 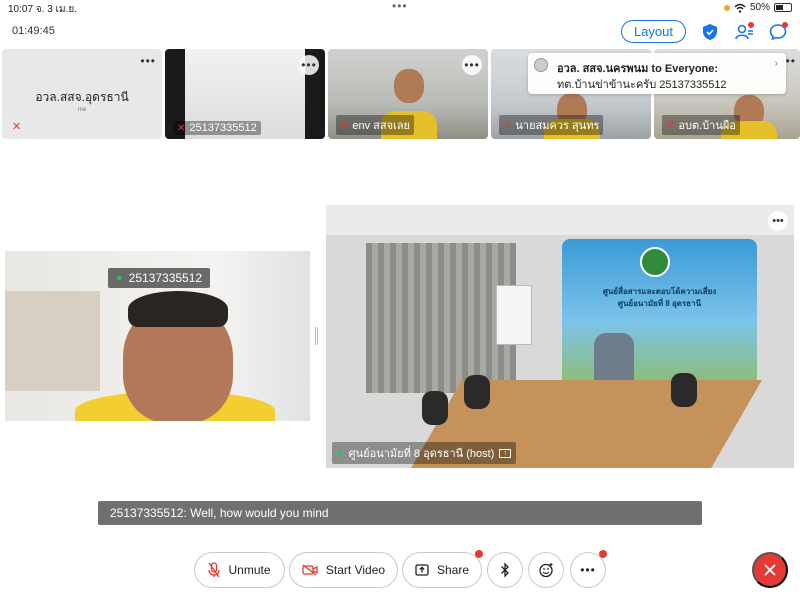 I want to click on participant-label: ✕ env สสจเลย, so click(x=375, y=125).